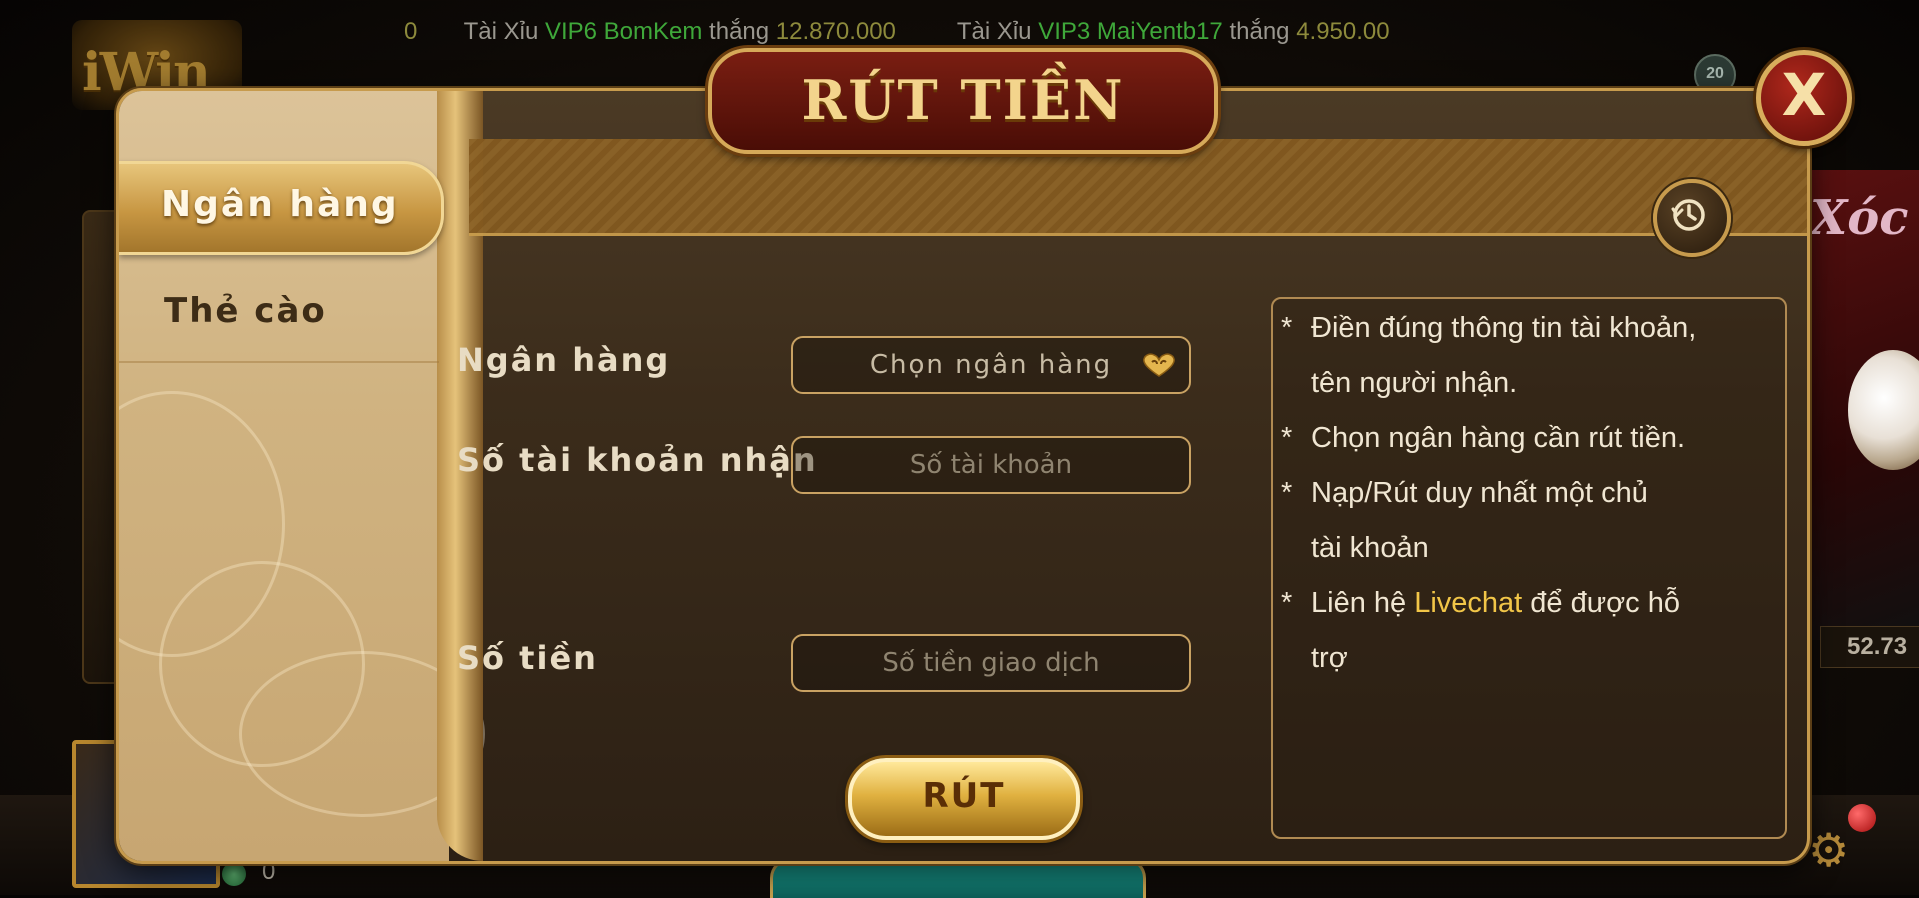 The height and width of the screenshot is (898, 1919). Describe the element at coordinates (1804, 95) in the screenshot. I see `close-icon: X` at that location.